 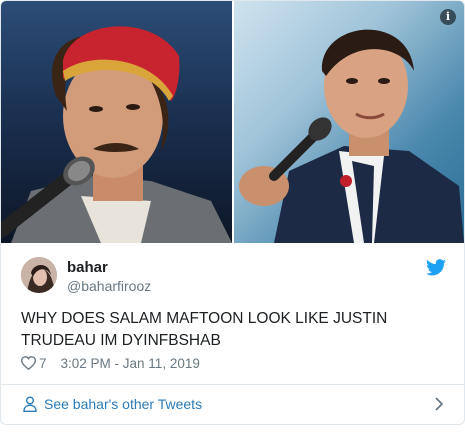 What do you see at coordinates (87, 267) in the screenshot?
I see `author-name: bahar` at bounding box center [87, 267].